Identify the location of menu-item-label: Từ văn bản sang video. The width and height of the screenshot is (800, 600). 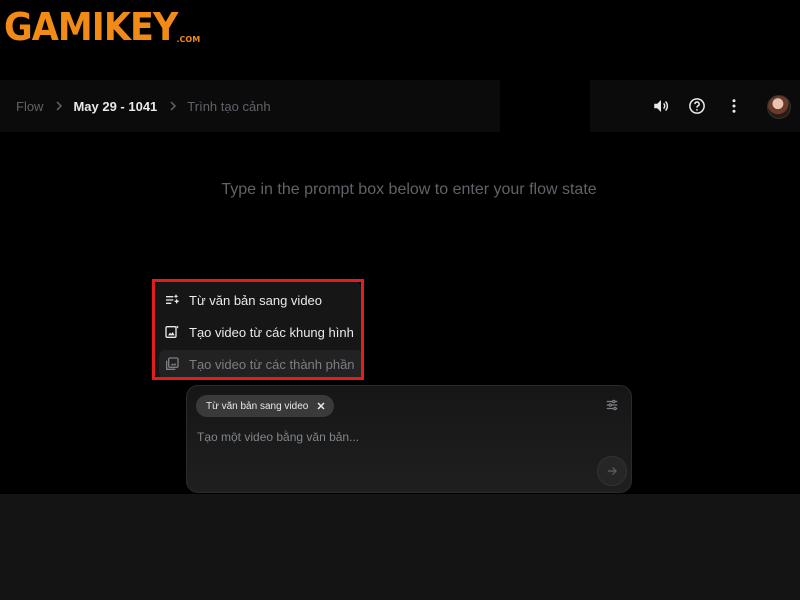
(256, 300).